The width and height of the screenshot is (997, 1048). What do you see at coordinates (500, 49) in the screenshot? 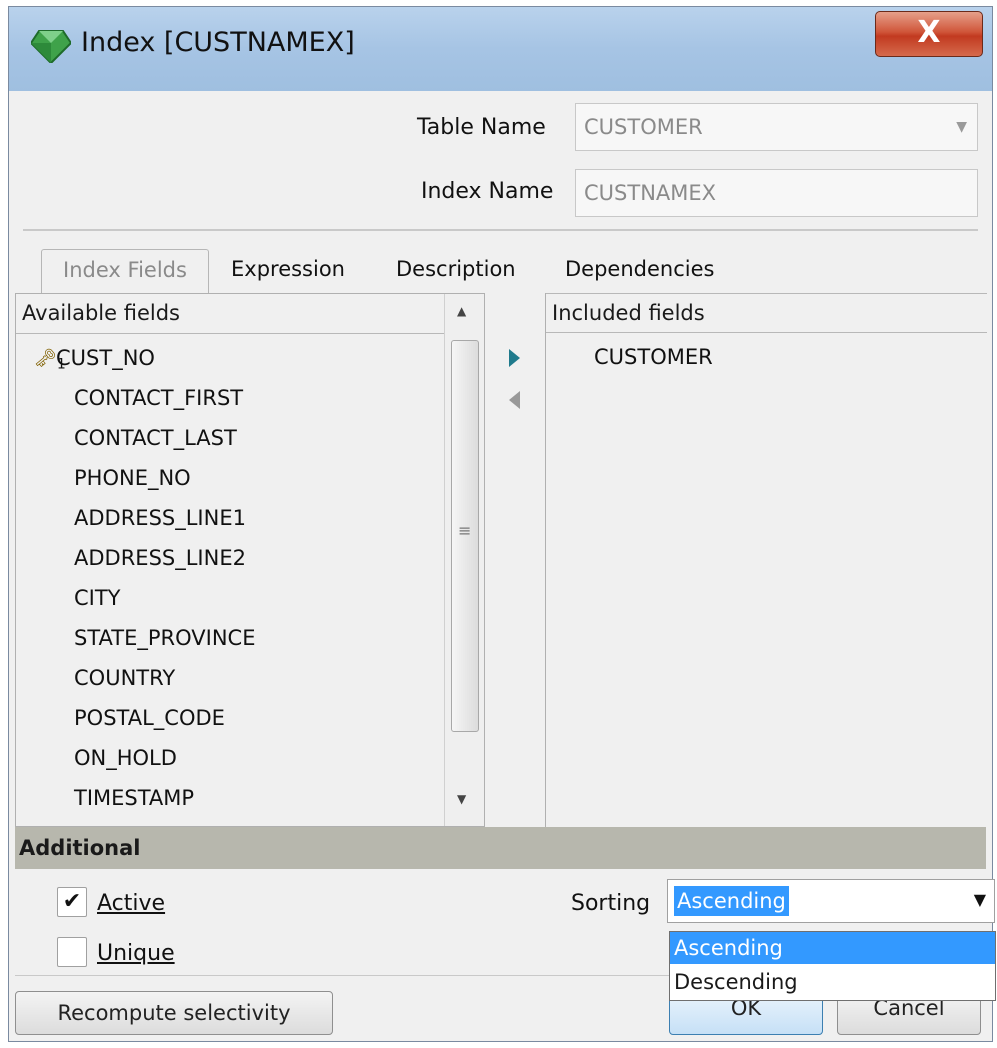
I see `title-bar: Index [CUSTNAMEX] X` at bounding box center [500, 49].